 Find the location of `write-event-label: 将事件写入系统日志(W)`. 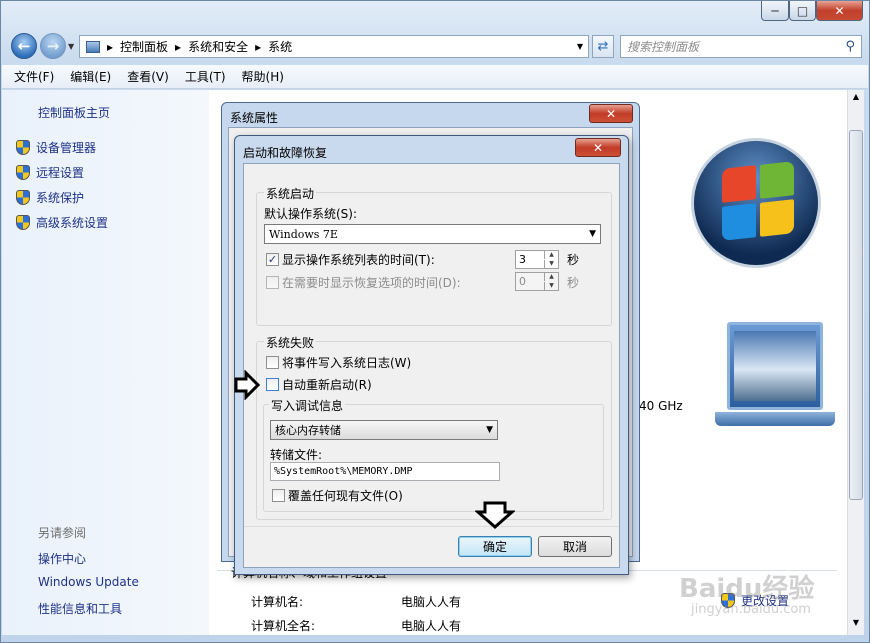

write-event-label: 将事件写入系统日志(W) is located at coordinates (347, 363).